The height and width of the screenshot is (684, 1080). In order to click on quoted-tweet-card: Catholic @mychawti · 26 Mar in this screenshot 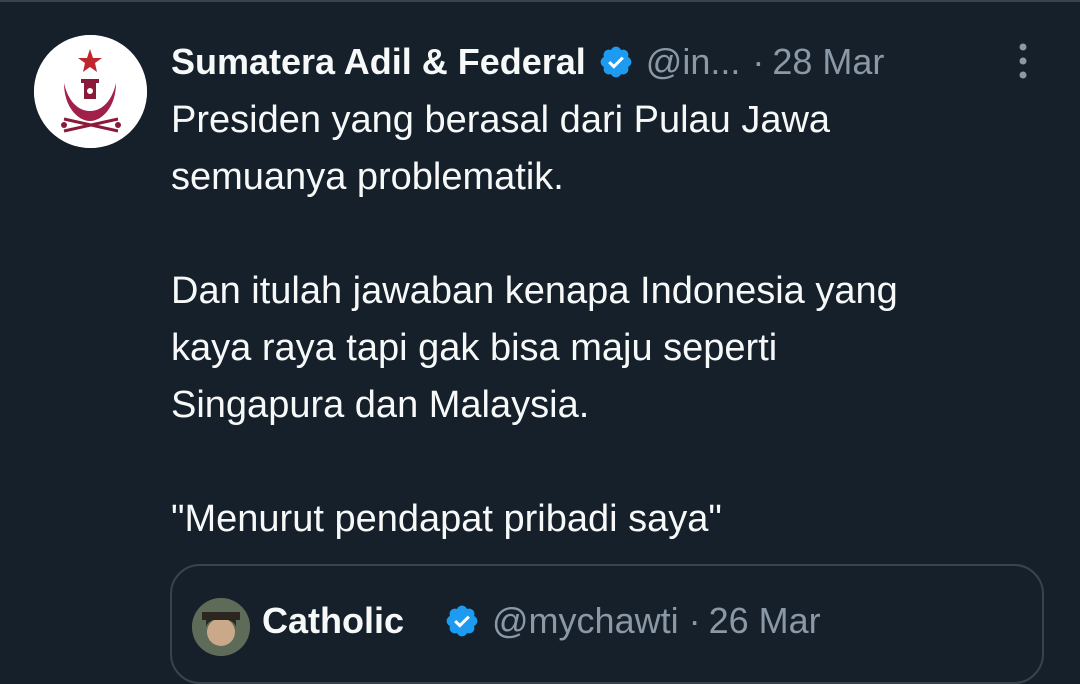, I will do `click(607, 624)`.